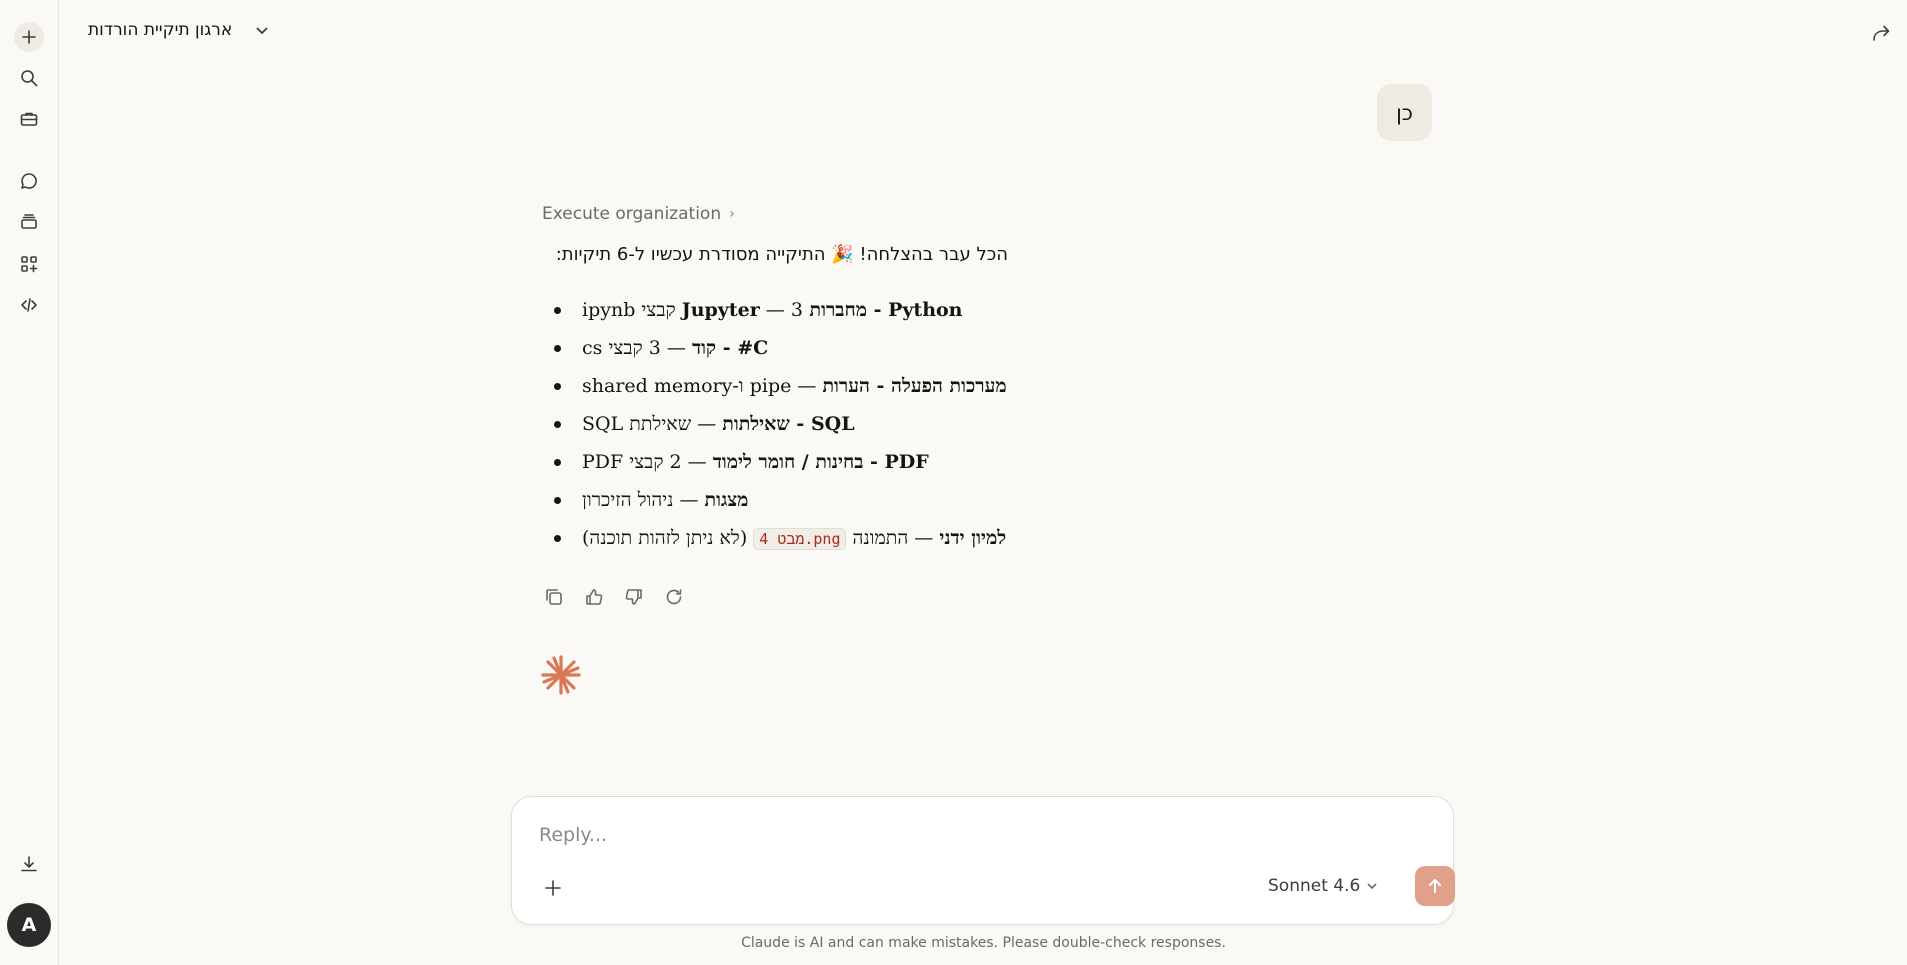 The height and width of the screenshot is (965, 1907). I want to click on thumbs-down-icon, so click(633, 597).